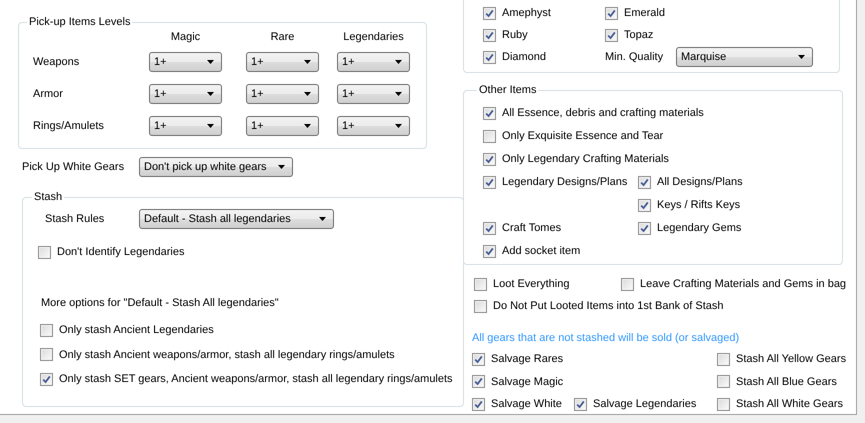  What do you see at coordinates (531, 284) in the screenshot?
I see `checkbox-label: Loot Everything` at bounding box center [531, 284].